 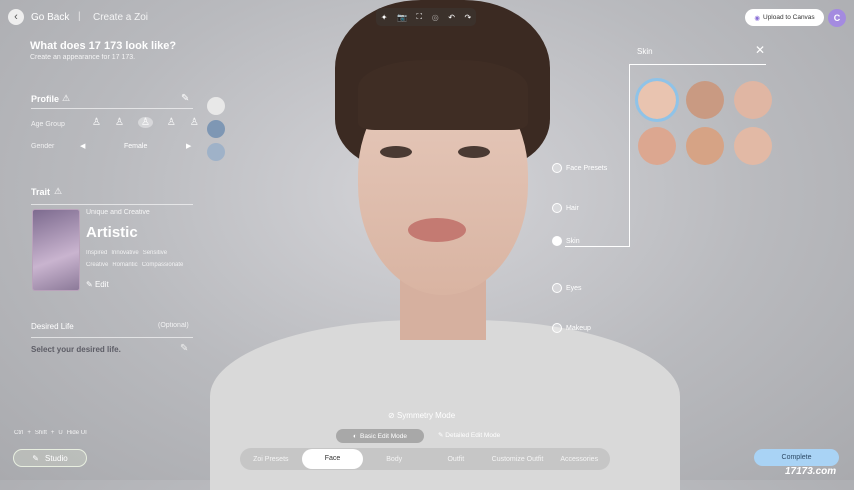 I want to click on age-elder-icon: ♙, so click(x=194, y=122).